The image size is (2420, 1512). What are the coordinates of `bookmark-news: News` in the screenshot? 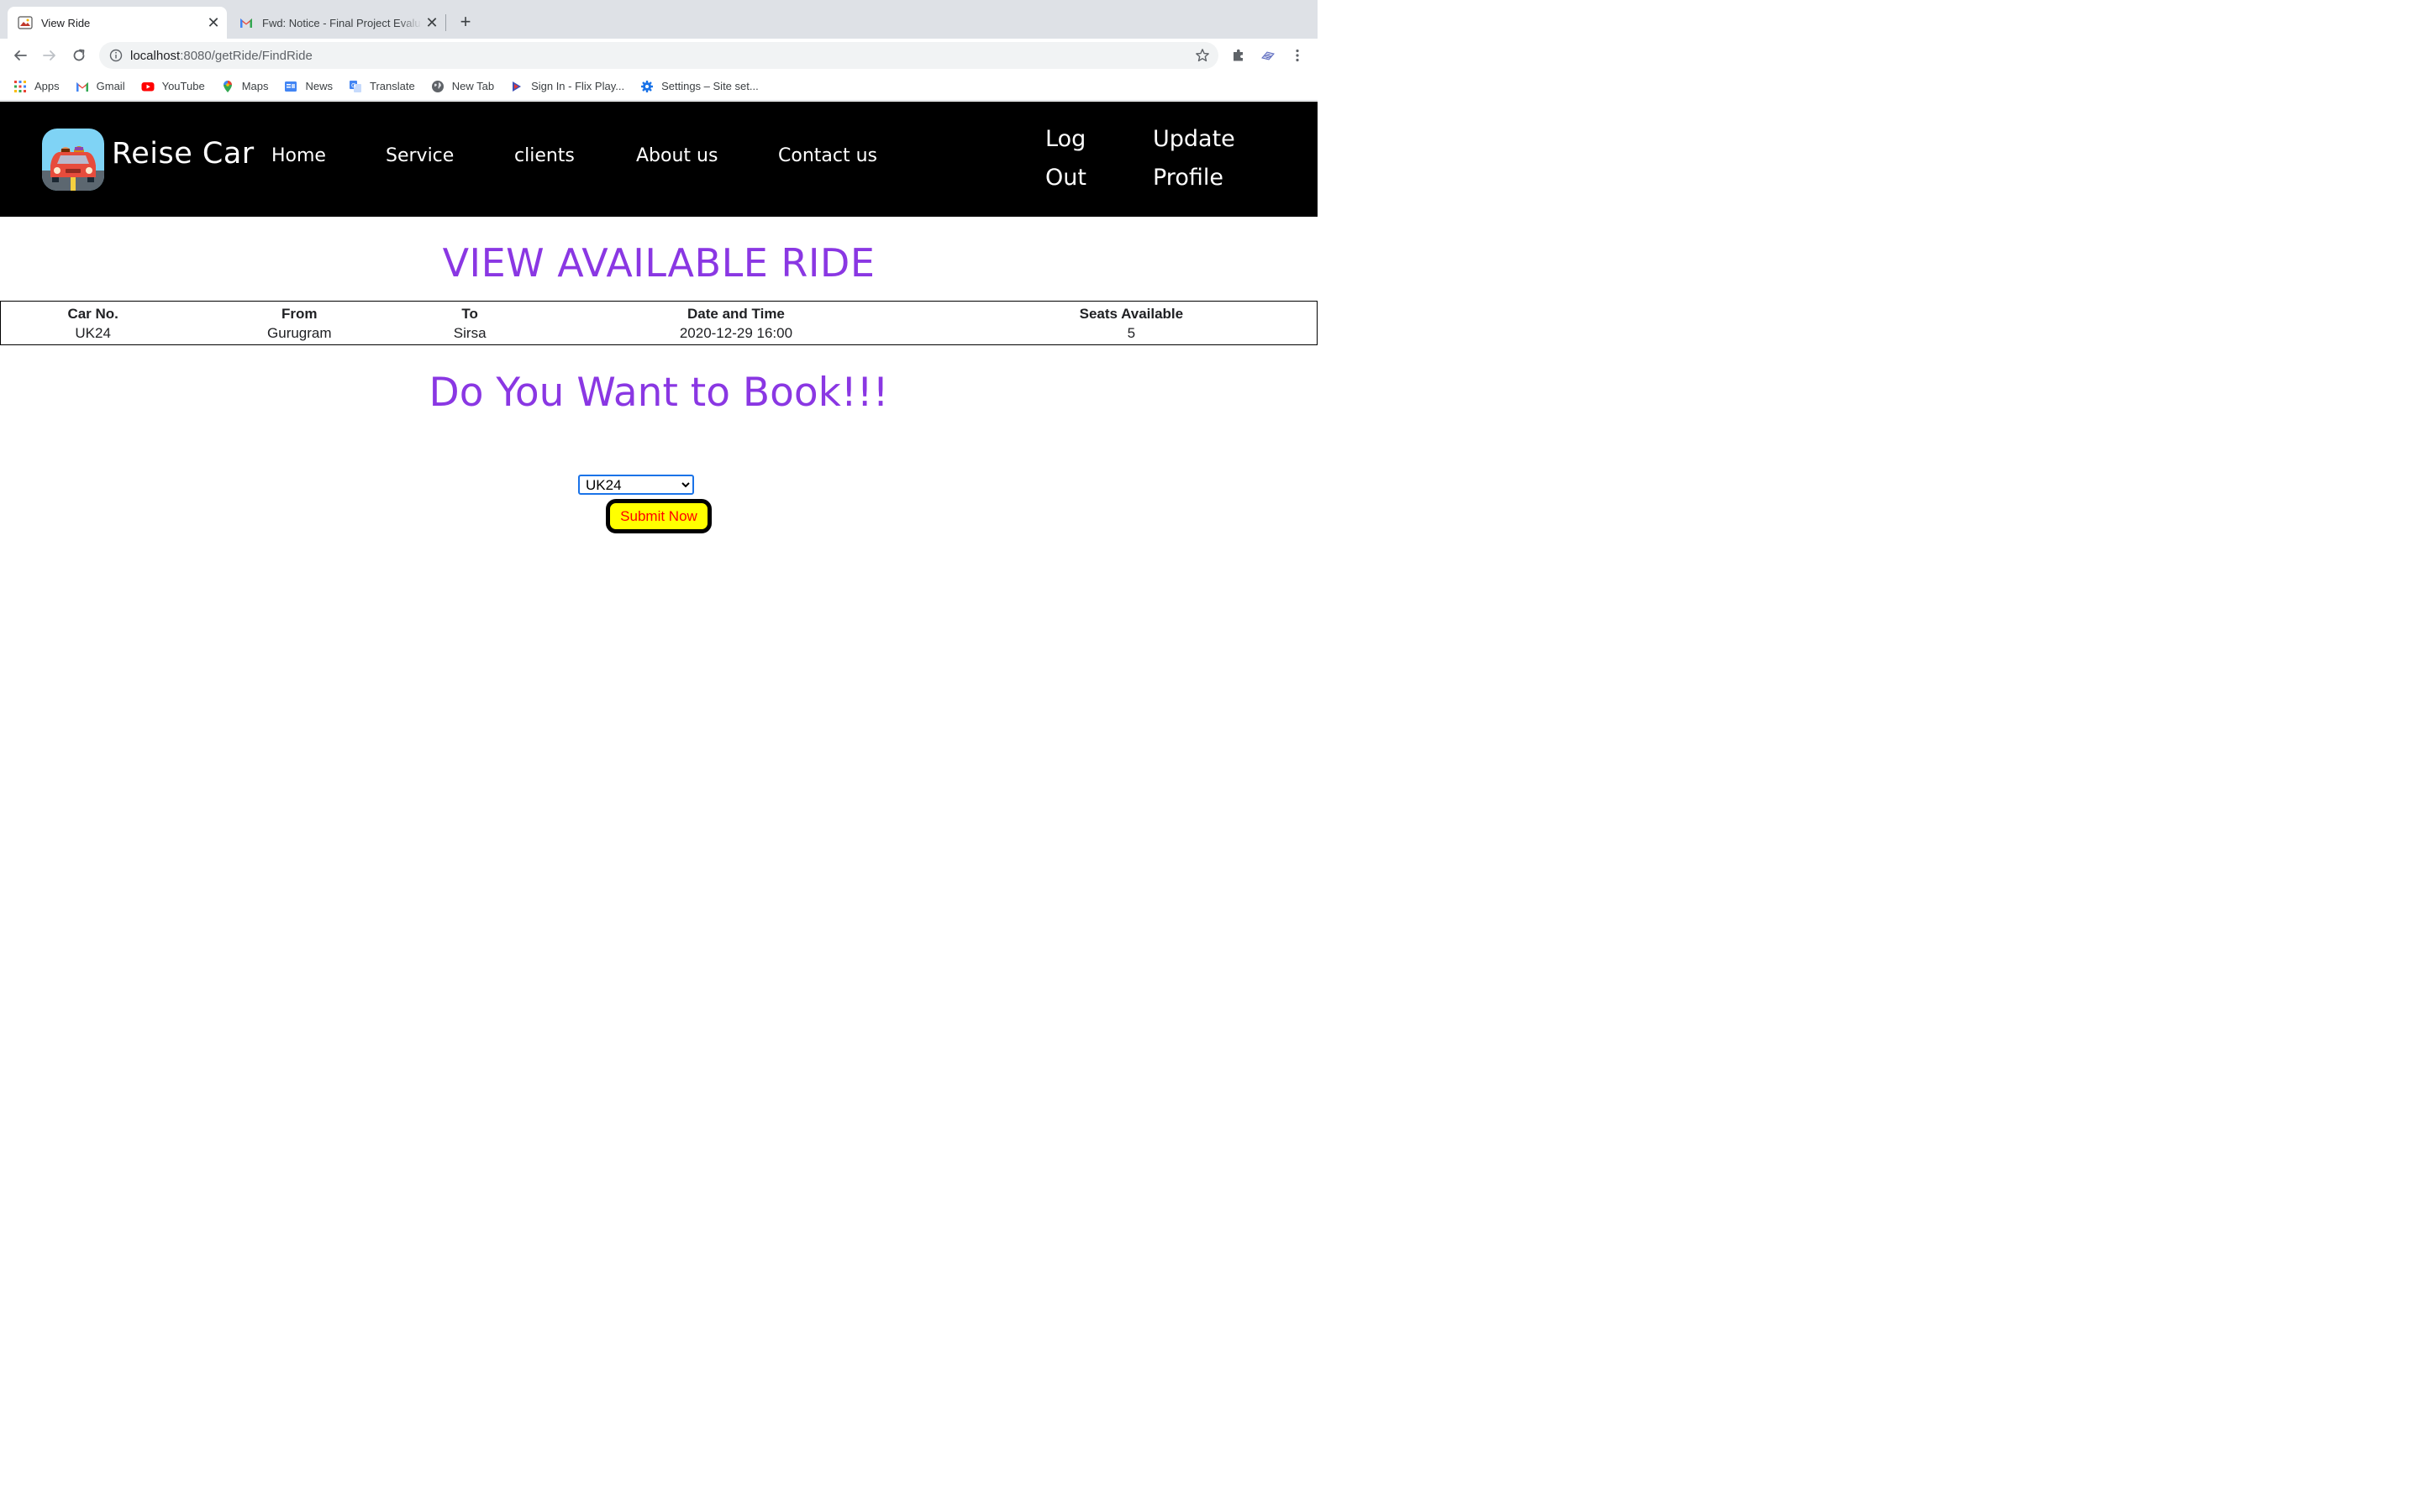 It's located at (308, 86).